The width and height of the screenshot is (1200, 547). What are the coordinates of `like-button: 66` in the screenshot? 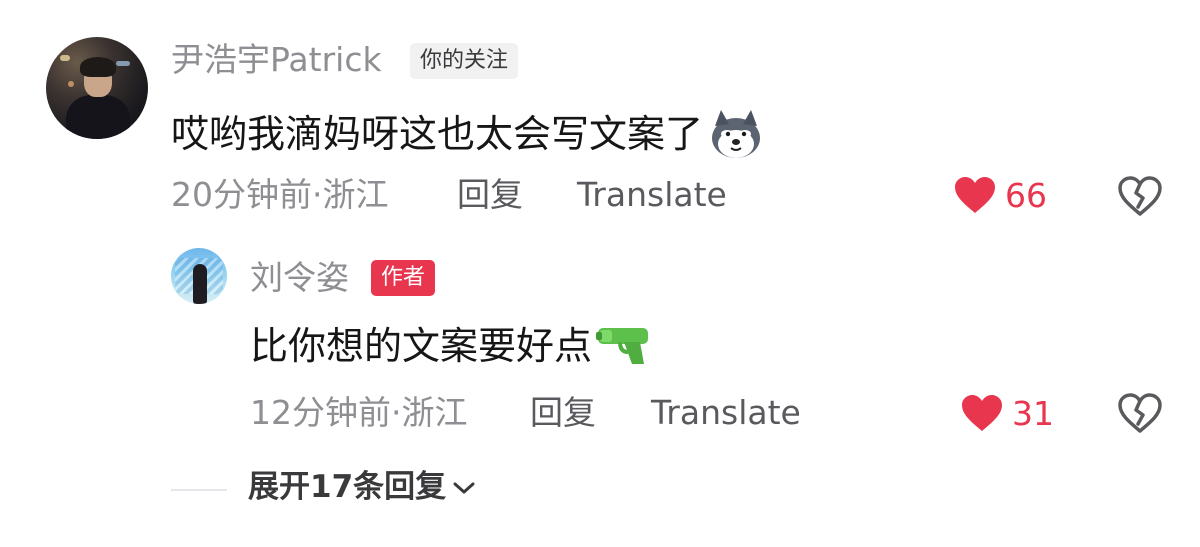 It's located at (1000, 195).